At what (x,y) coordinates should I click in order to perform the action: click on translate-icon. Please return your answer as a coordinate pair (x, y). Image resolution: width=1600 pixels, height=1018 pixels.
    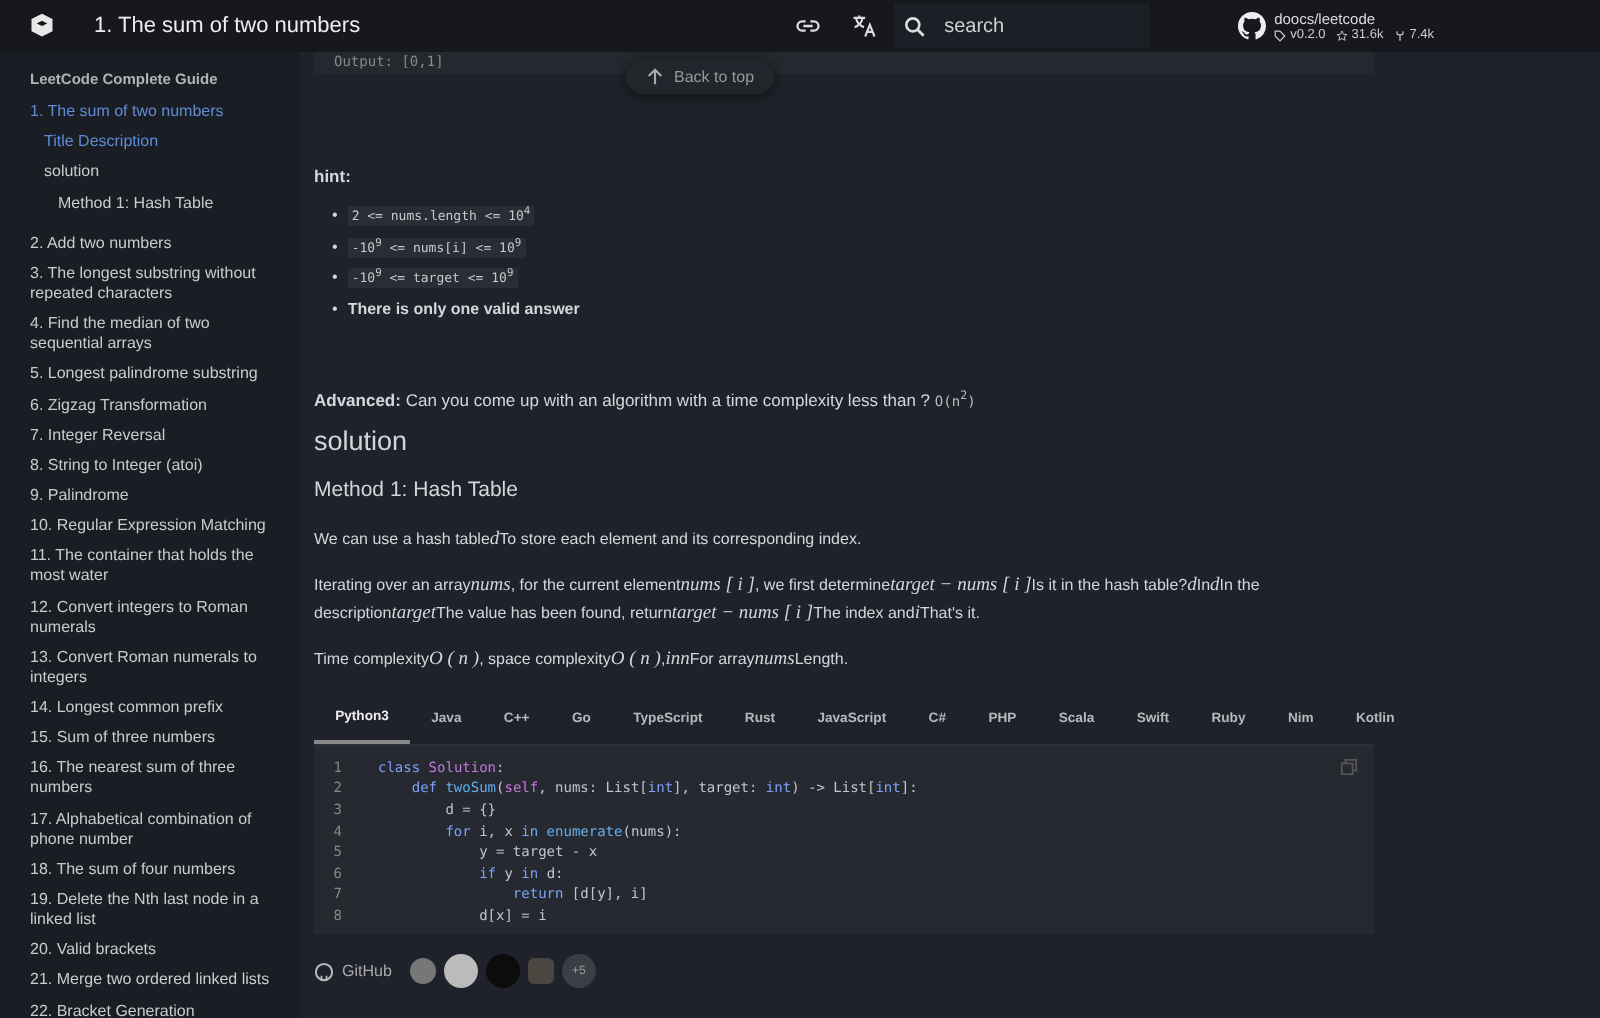
    Looking at the image, I should click on (864, 26).